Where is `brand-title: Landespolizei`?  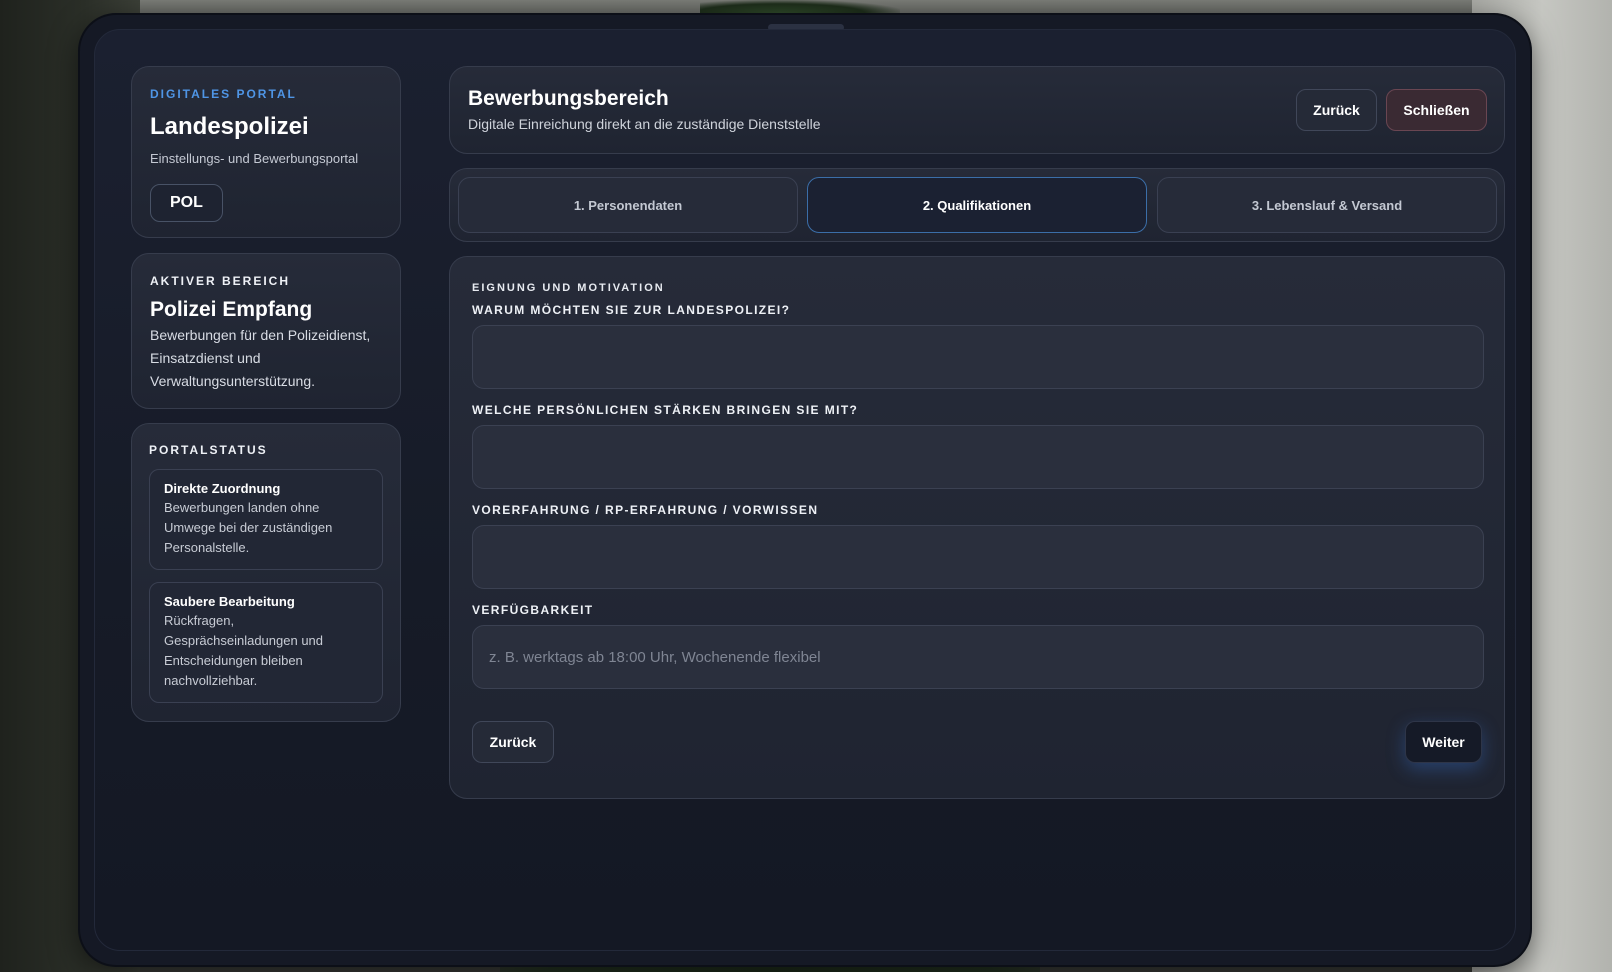
brand-title: Landespolizei is located at coordinates (229, 126).